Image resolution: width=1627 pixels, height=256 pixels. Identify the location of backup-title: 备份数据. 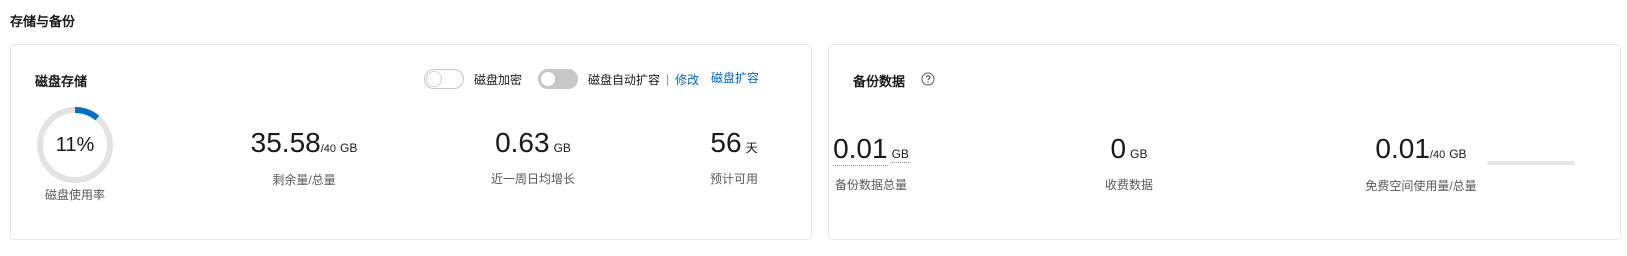
(879, 81).